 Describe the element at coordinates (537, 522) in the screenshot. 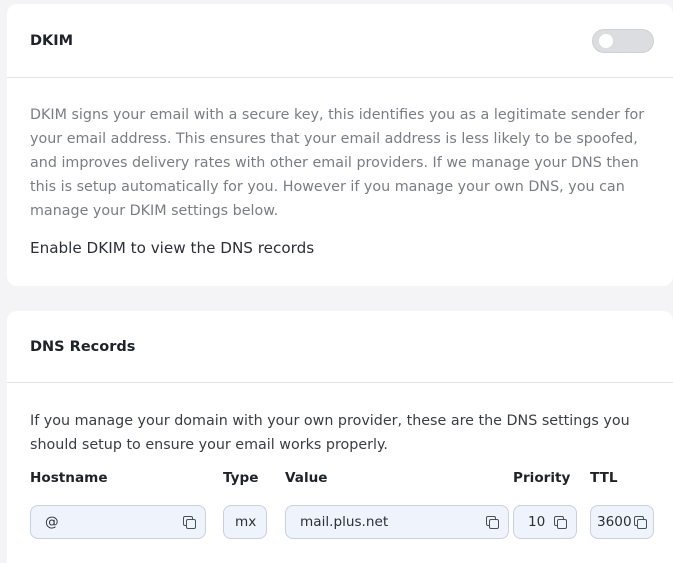

I see `priority-value: 10` at that location.